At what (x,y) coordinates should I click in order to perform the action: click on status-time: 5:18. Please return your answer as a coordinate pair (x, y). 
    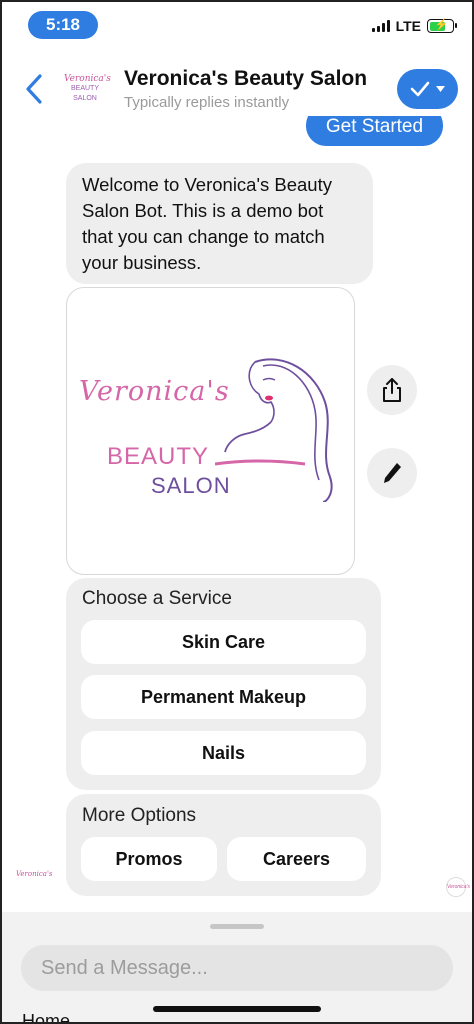
    Looking at the image, I should click on (63, 25).